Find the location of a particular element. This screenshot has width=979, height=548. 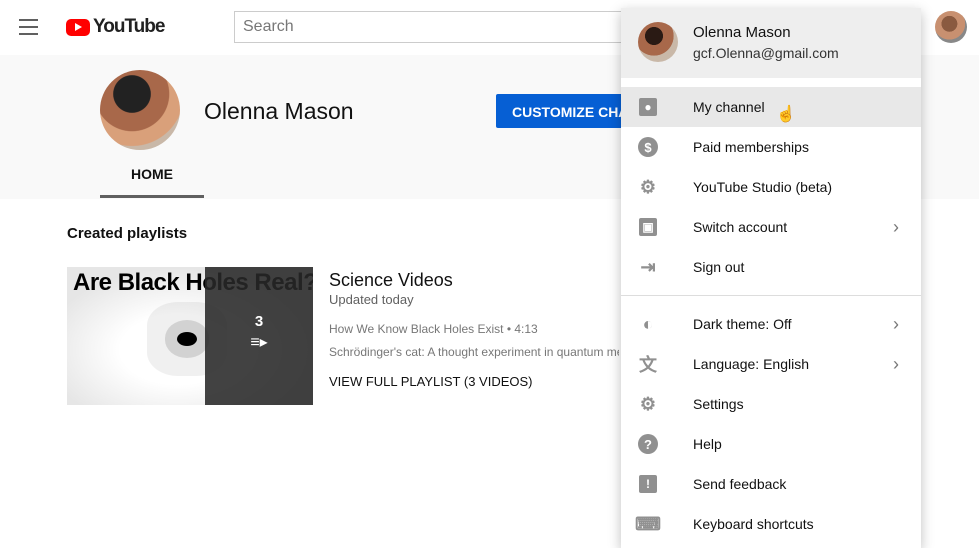

menu-item-paid-memberships: $ Paid memberships is located at coordinates (771, 147).